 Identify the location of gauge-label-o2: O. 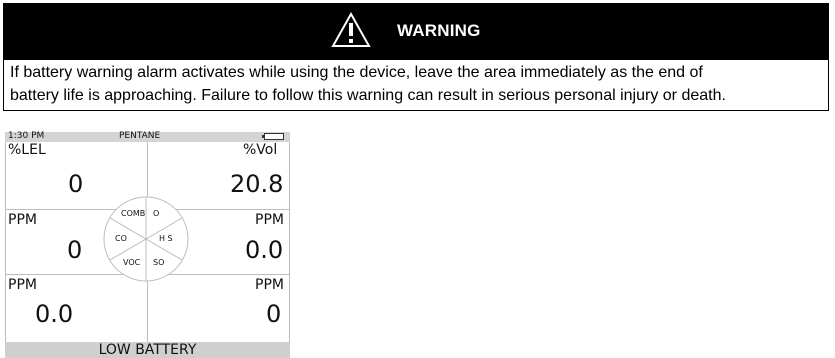
(156, 213).